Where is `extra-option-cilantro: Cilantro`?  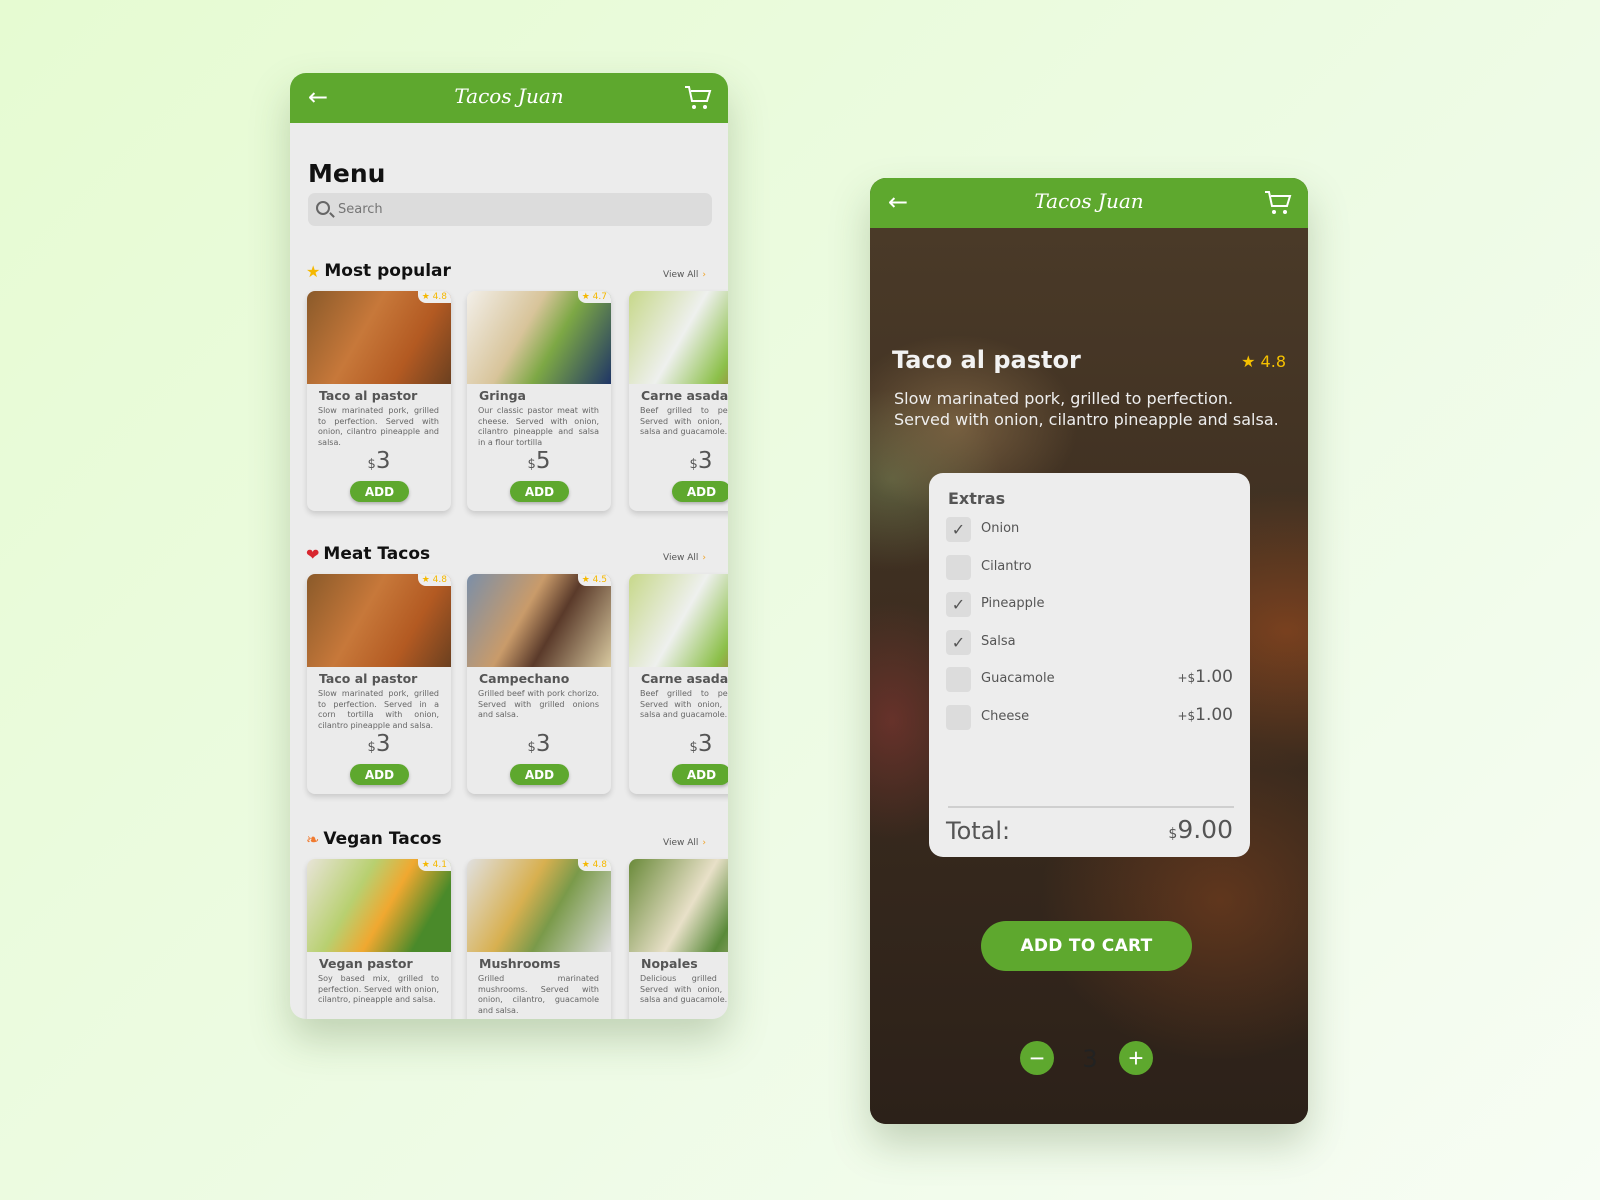
extra-option-cilantro: Cilantro is located at coordinates (1089, 567).